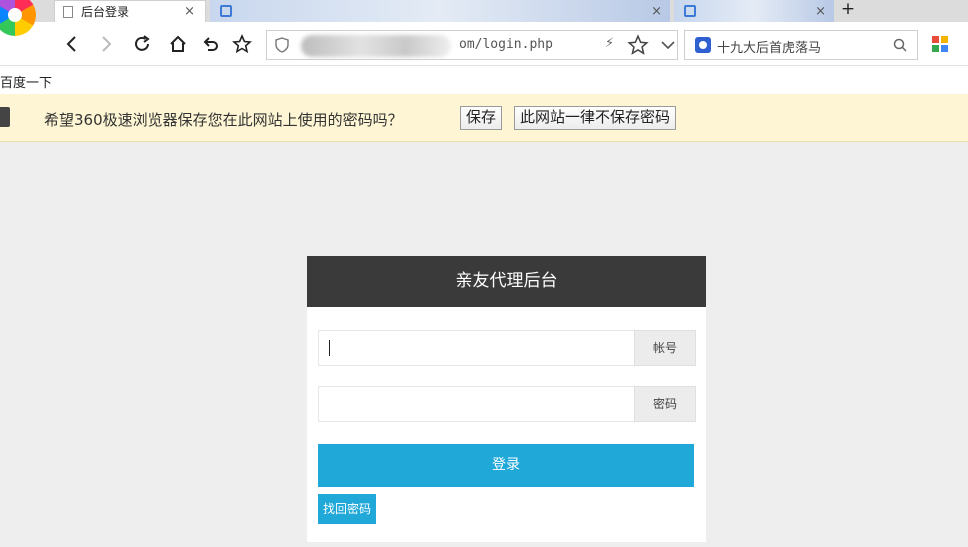 The width and height of the screenshot is (968, 547). I want to click on save-password-button: 保存, so click(481, 118).